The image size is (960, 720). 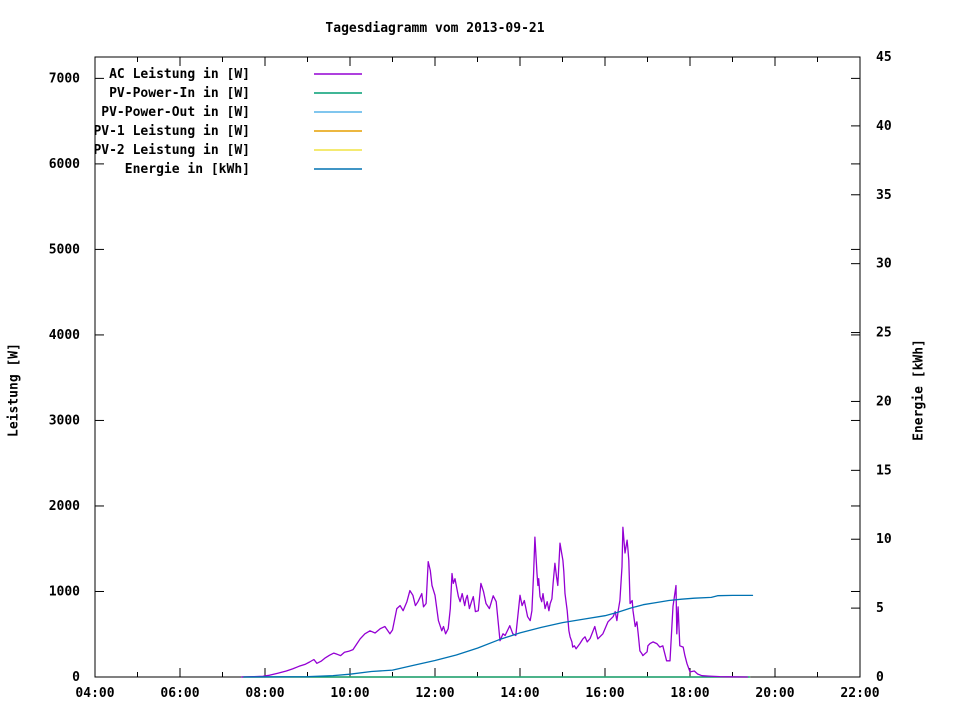 What do you see at coordinates (494, 602) in the screenshot?
I see `series-line` at bounding box center [494, 602].